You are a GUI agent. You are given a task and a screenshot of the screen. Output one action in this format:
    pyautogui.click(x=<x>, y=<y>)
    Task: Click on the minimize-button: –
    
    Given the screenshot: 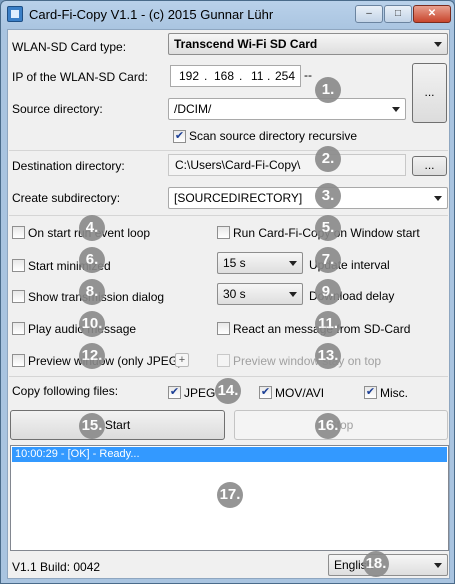 What is the action you would take?
    pyautogui.click(x=369, y=14)
    